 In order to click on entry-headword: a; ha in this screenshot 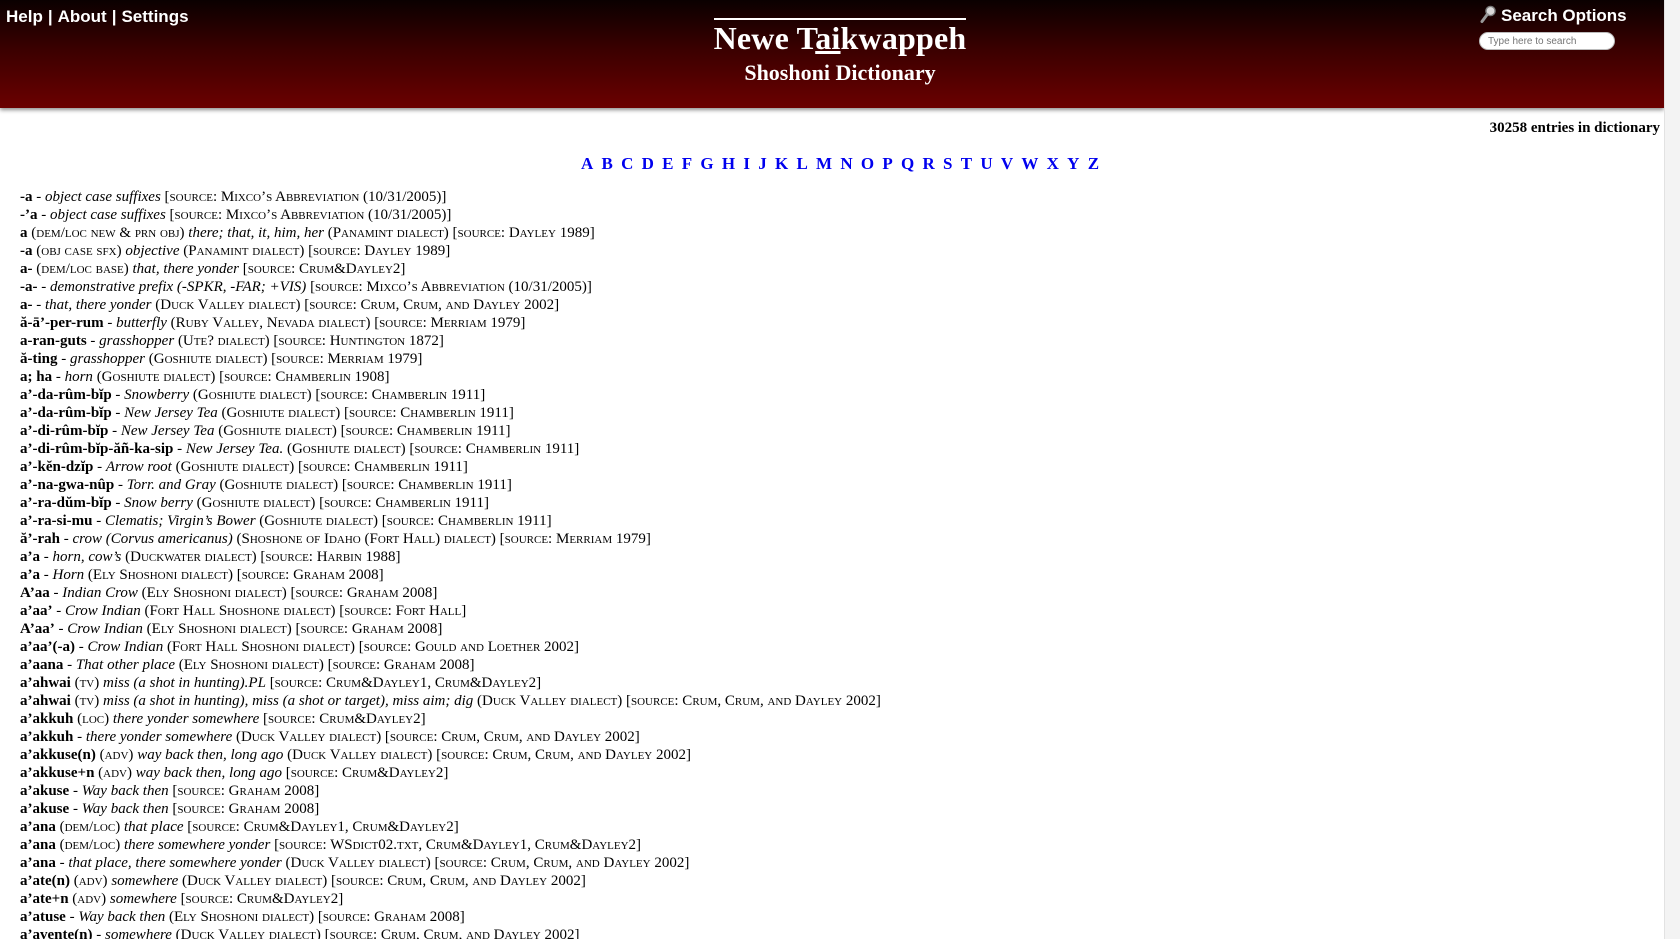, I will do `click(36, 377)`.